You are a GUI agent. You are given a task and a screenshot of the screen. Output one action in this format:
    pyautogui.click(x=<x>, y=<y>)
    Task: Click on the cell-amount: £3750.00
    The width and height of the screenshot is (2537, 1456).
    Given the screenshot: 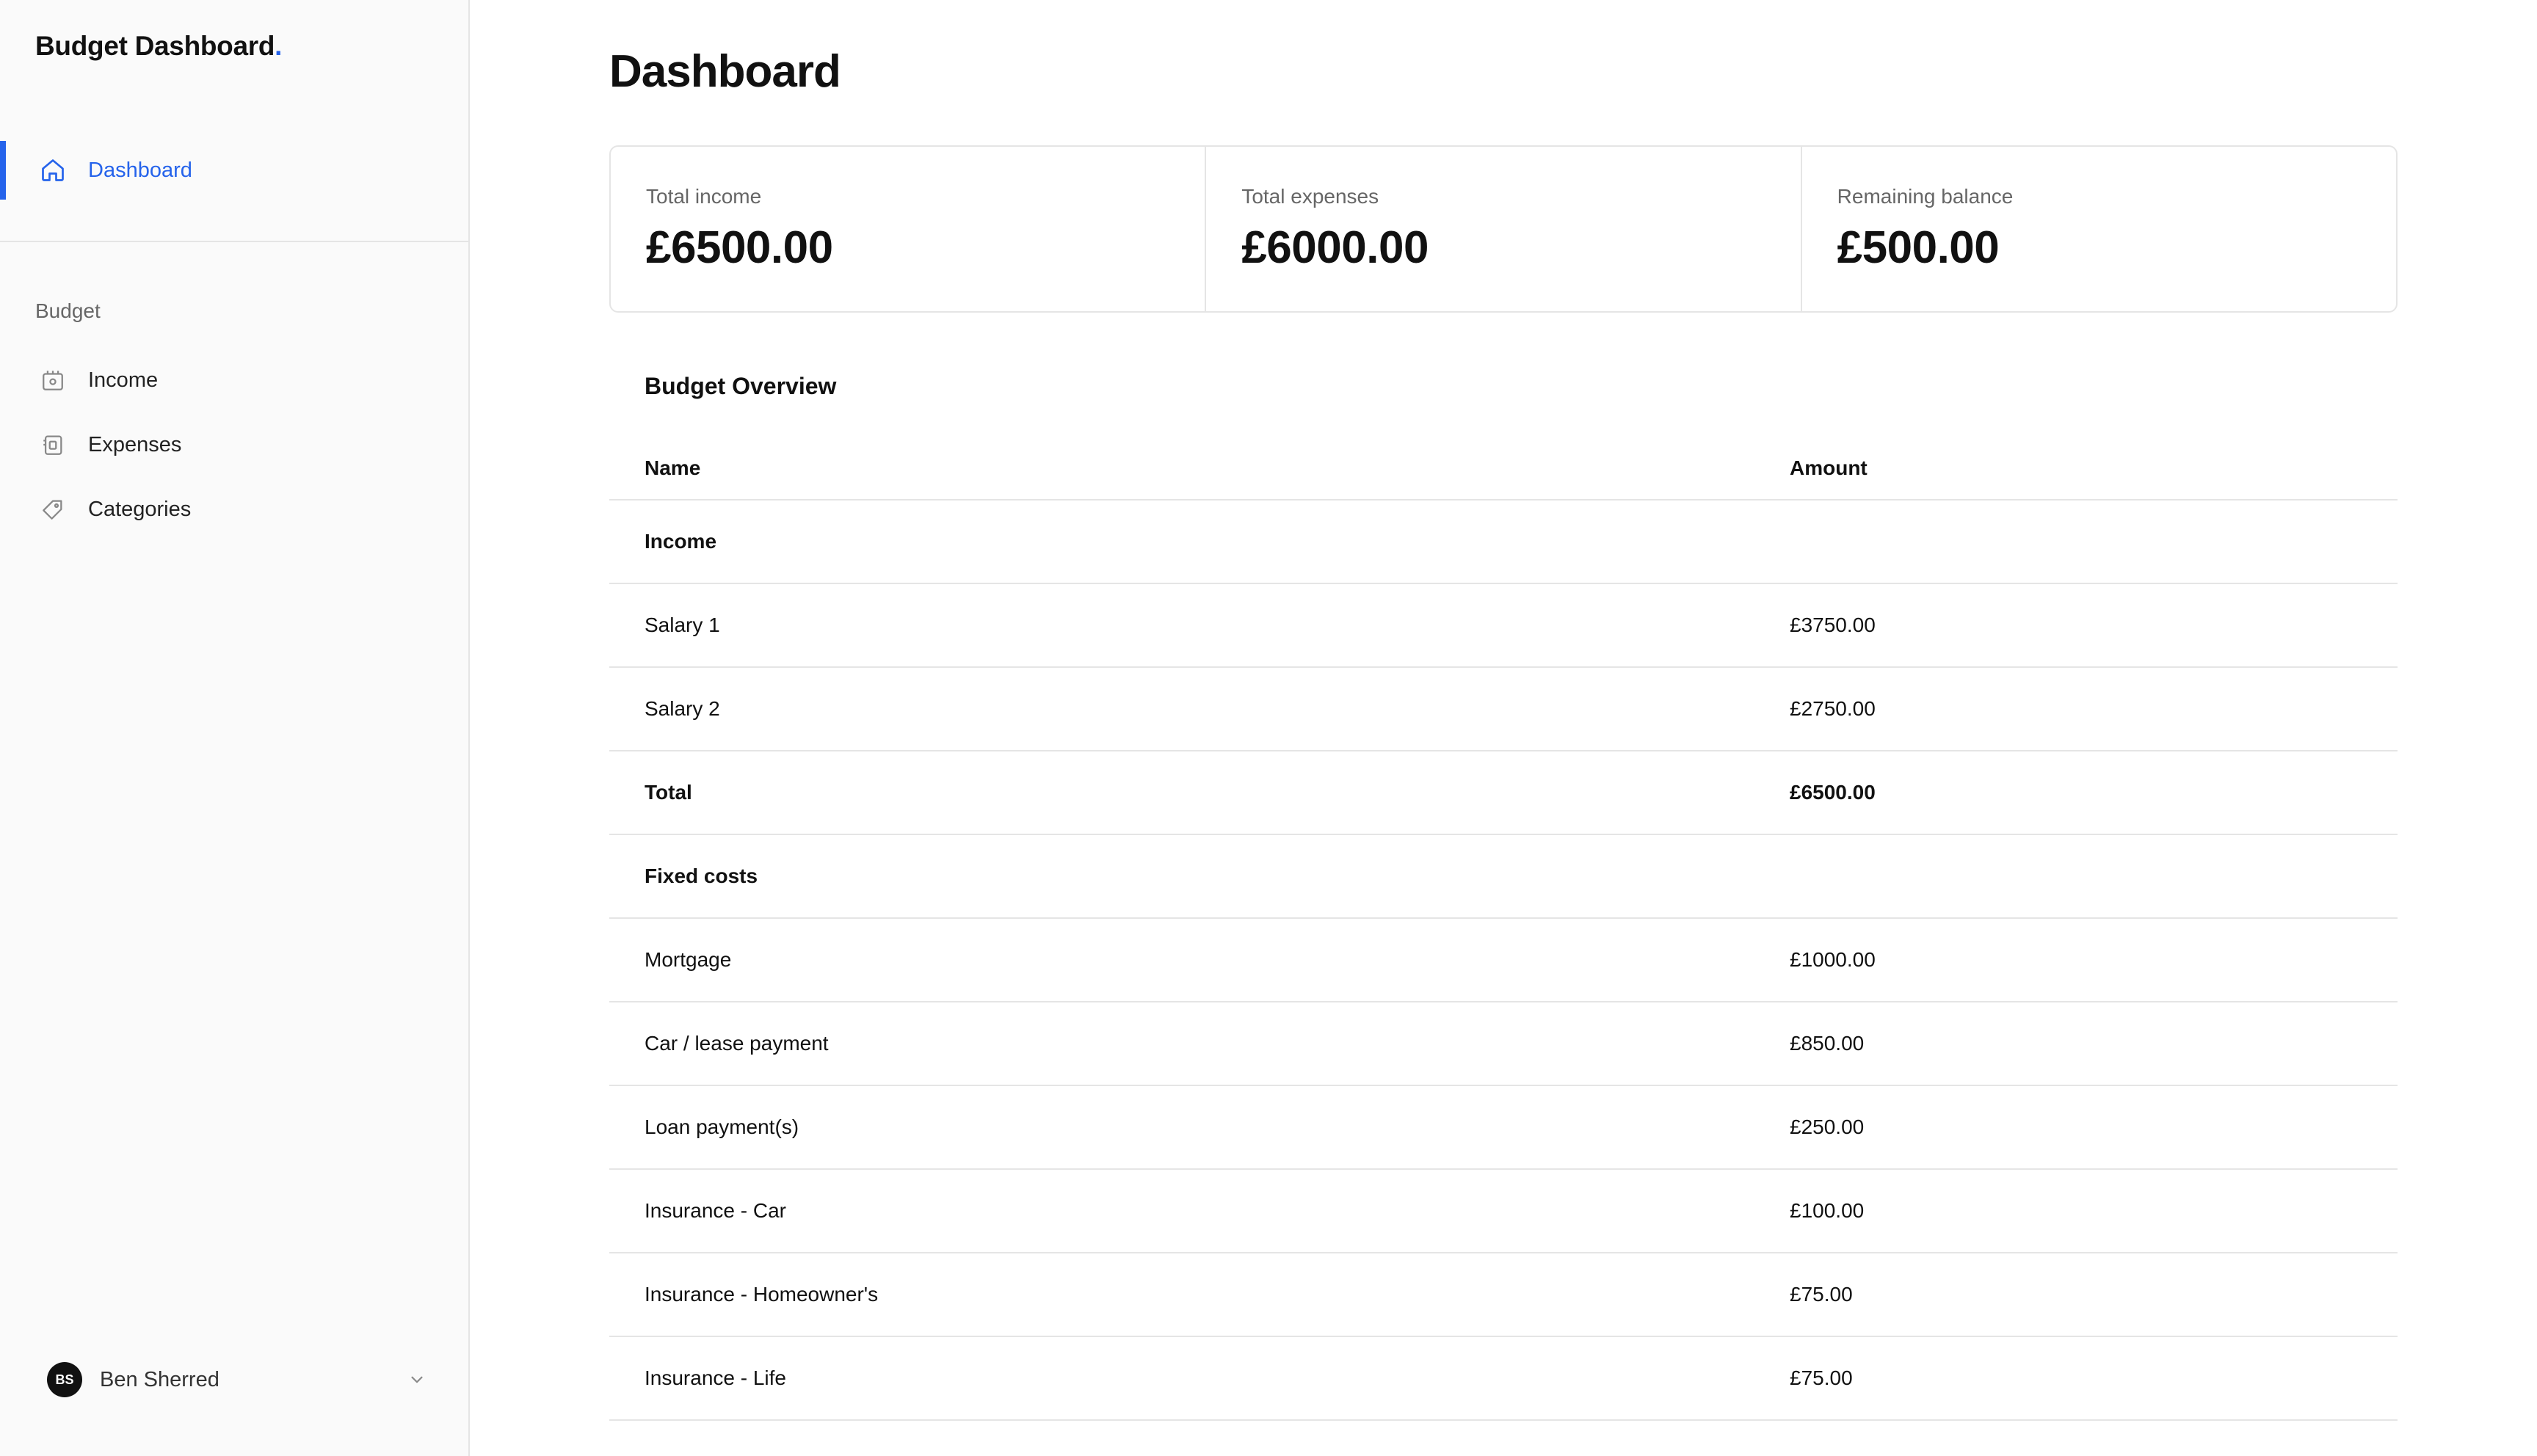 What is the action you would take?
    pyautogui.click(x=1833, y=625)
    